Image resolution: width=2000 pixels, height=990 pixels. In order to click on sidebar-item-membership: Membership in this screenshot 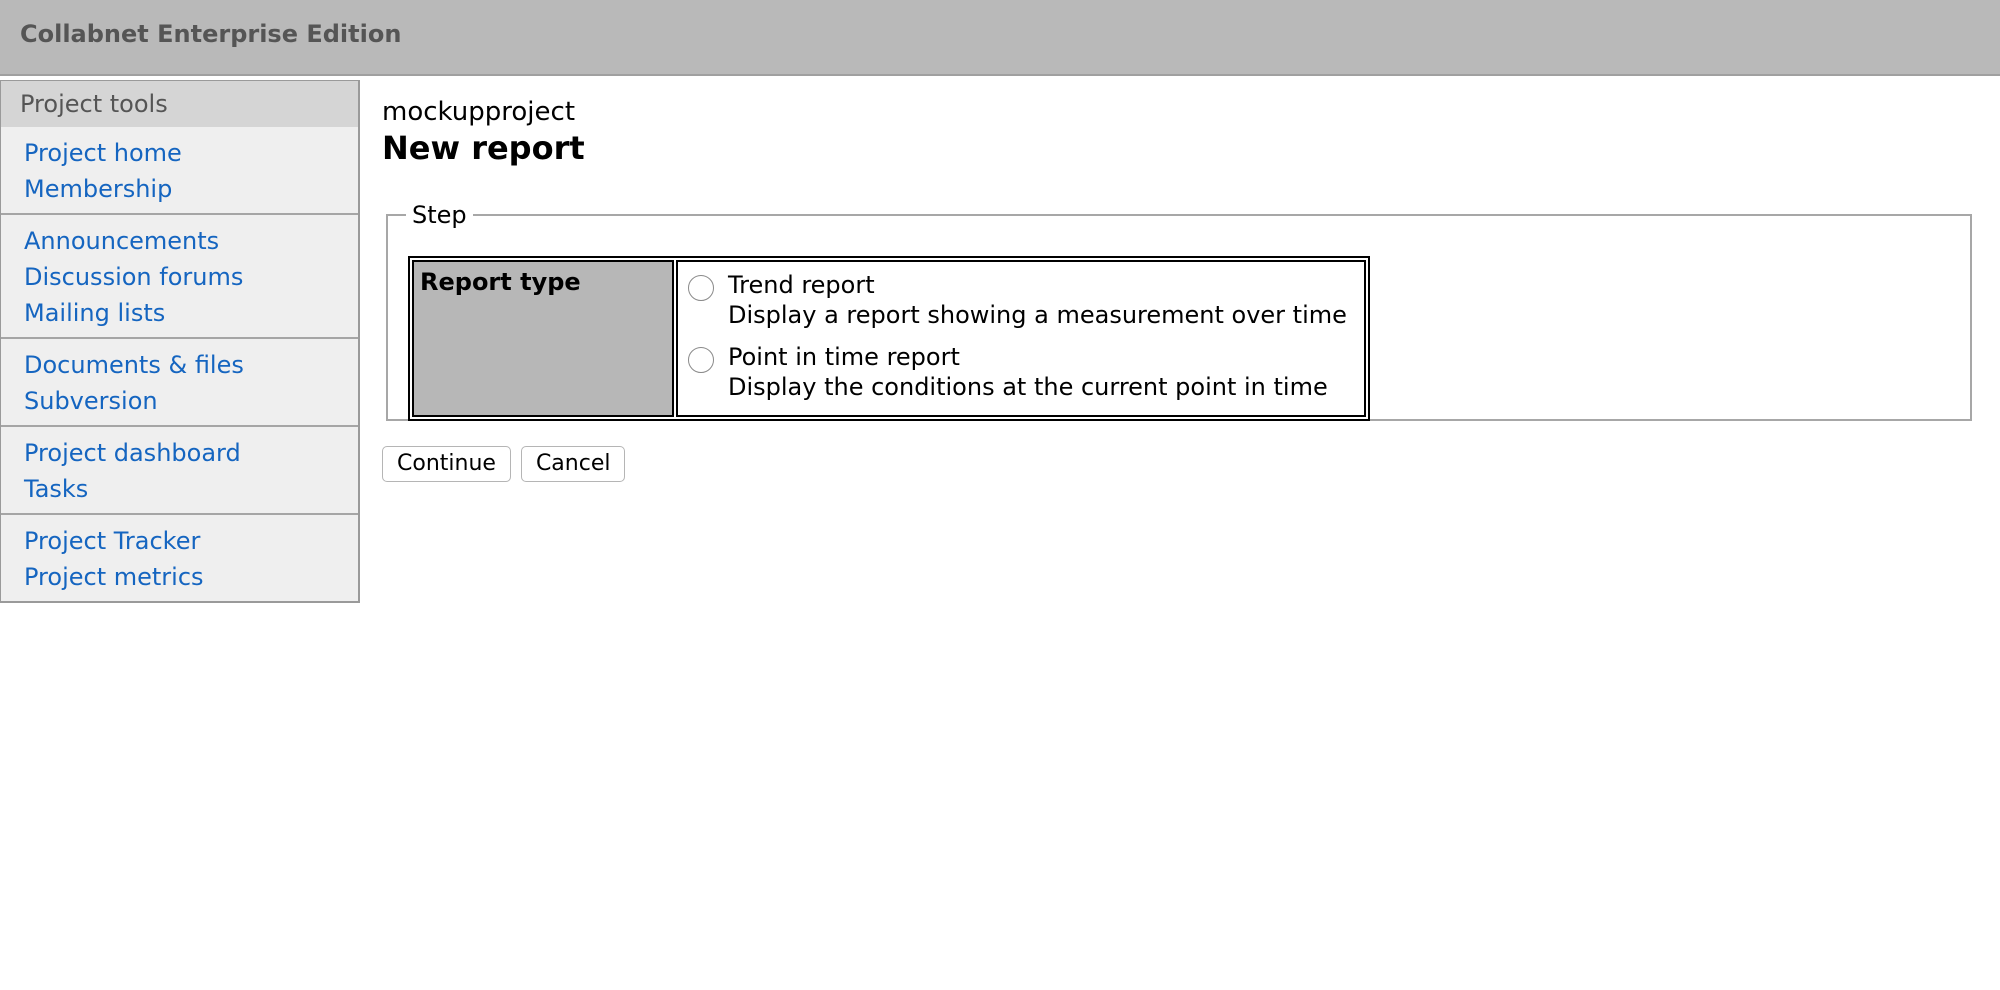, I will do `click(191, 189)`.